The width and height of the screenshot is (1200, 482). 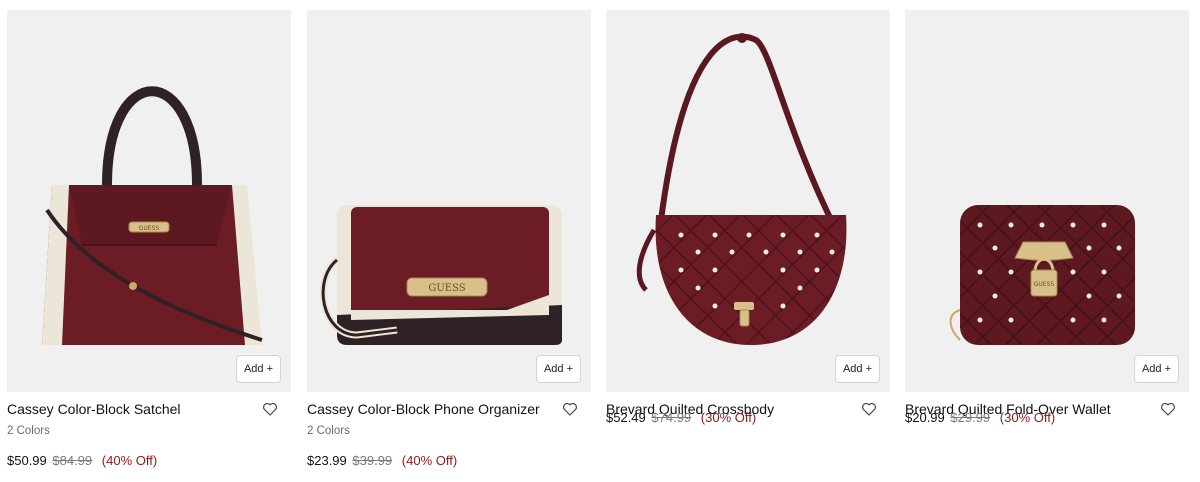 I want to click on price: $20.99 $29.99 (30% Off), so click(x=1047, y=417).